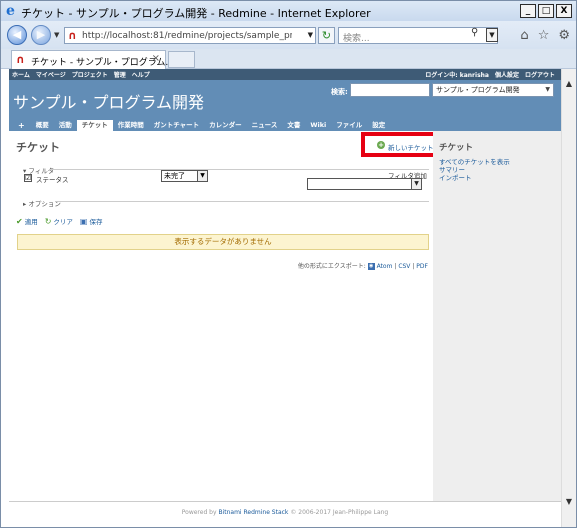  I want to click on menu-new-object: +, so click(21, 125).